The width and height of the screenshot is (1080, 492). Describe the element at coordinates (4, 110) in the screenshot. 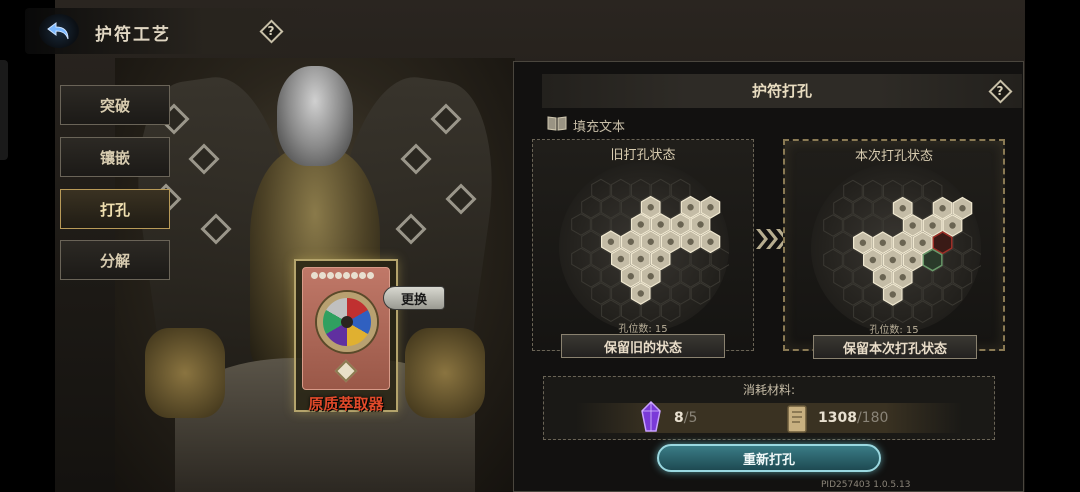

I see `device-edge` at that location.